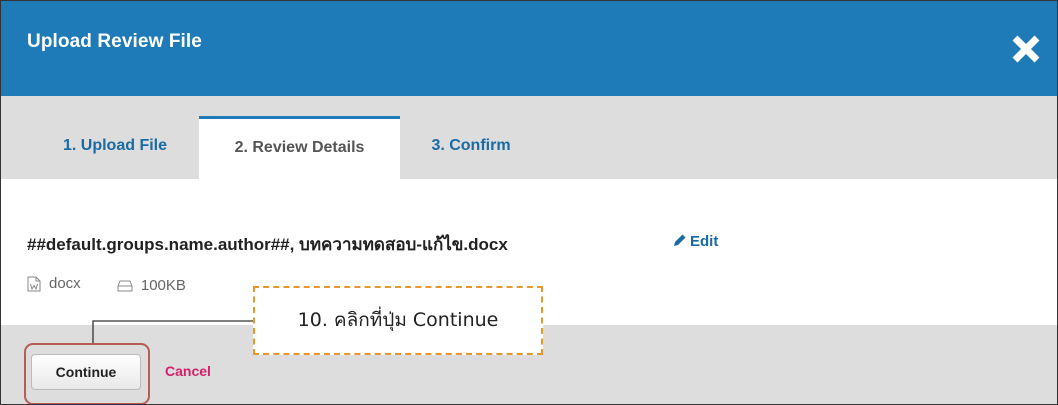 The image size is (1058, 405). What do you see at coordinates (87, 373) in the screenshot?
I see `continue-highlight` at bounding box center [87, 373].